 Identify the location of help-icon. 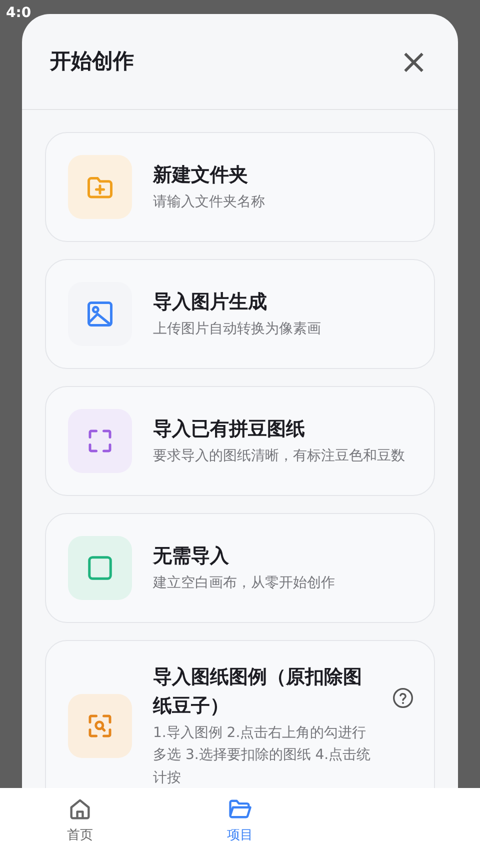
(403, 697).